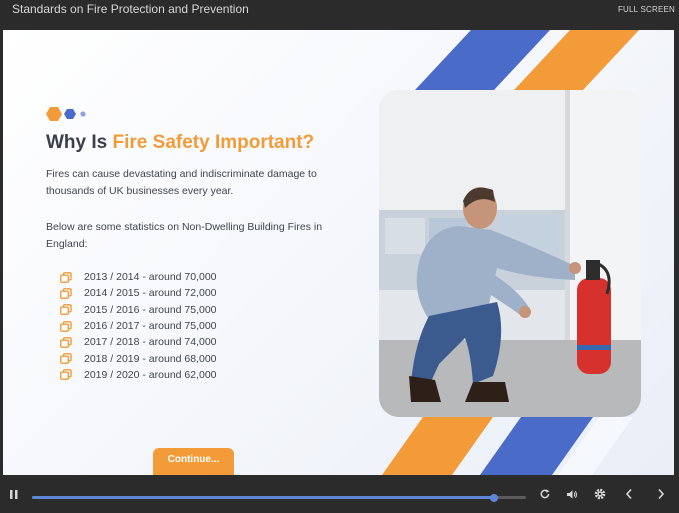 Image resolution: width=679 pixels, height=513 pixels. I want to click on fullscreen-button: FULL SCREEN, so click(646, 9).